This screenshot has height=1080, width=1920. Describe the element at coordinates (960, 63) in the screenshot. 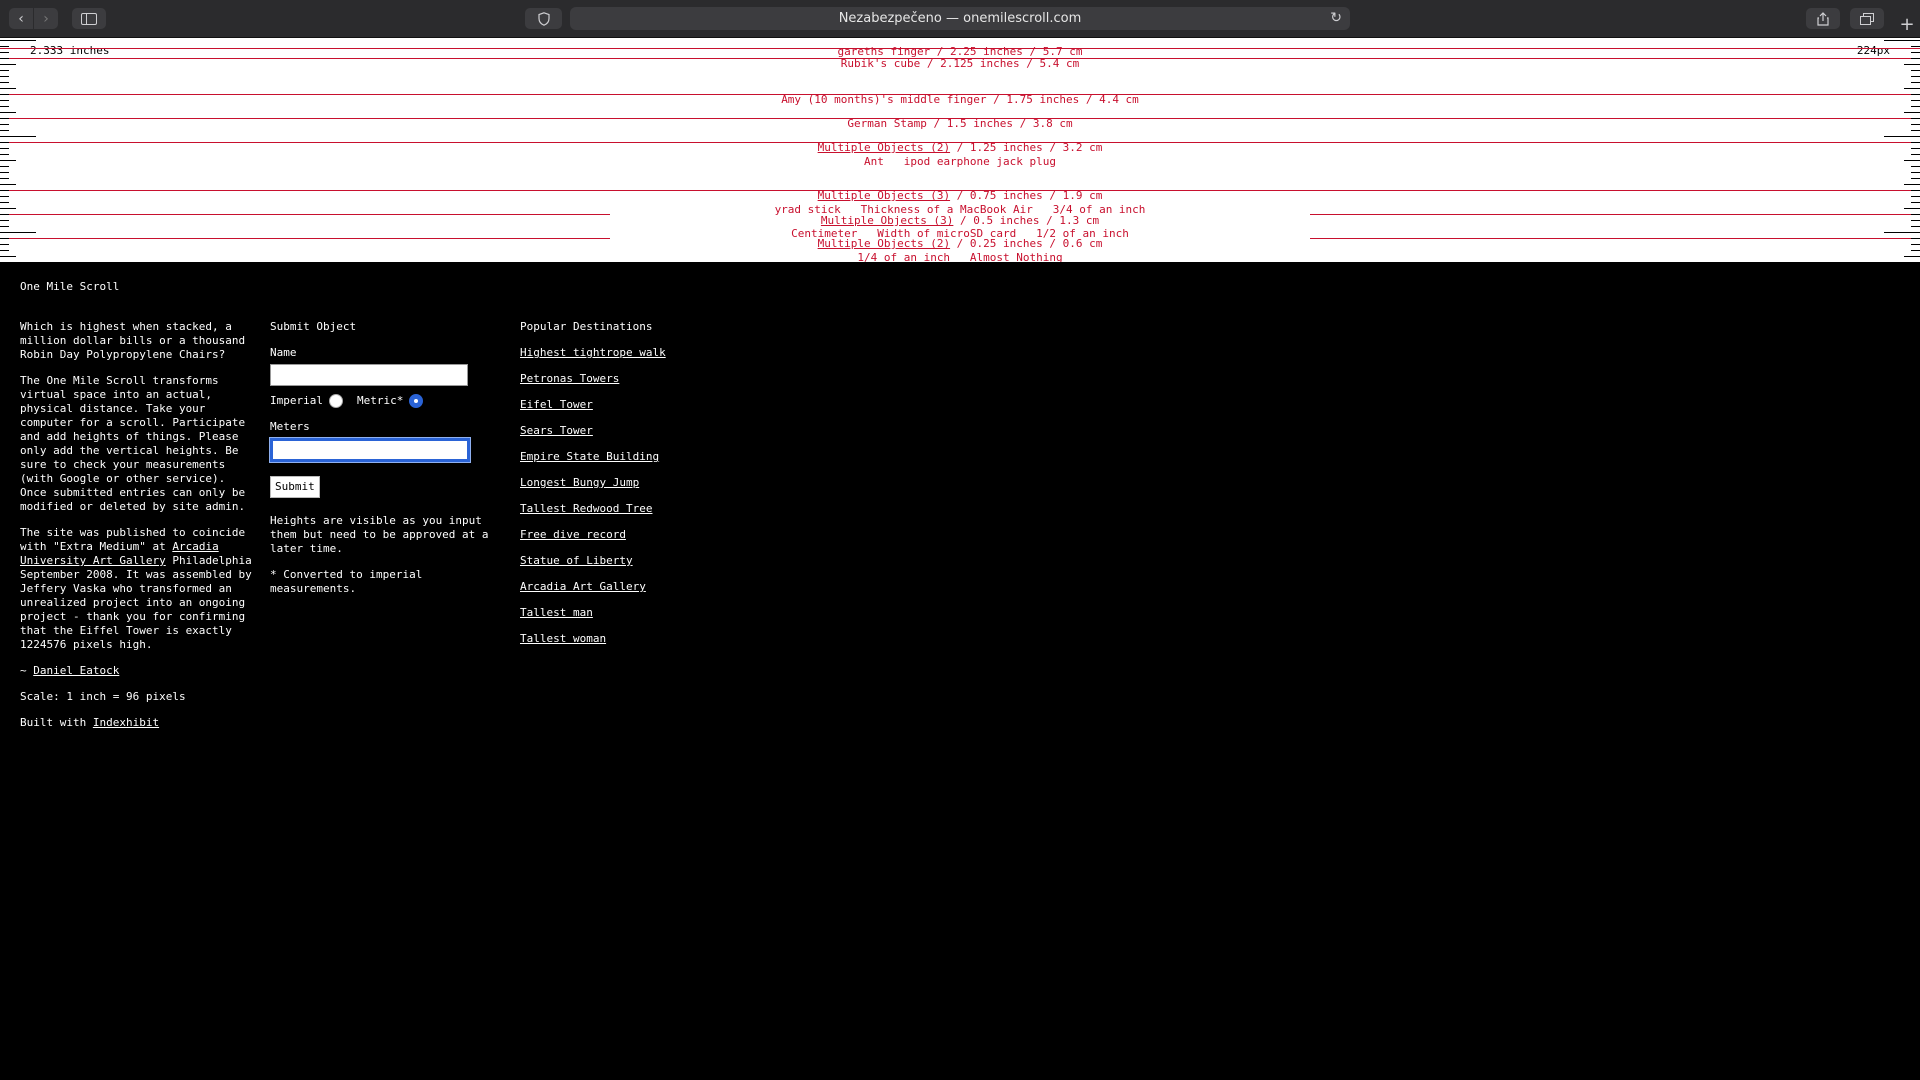

I see `ruler-entry: Rubik's cube / 2.125 inches / 5.4 cm` at that location.